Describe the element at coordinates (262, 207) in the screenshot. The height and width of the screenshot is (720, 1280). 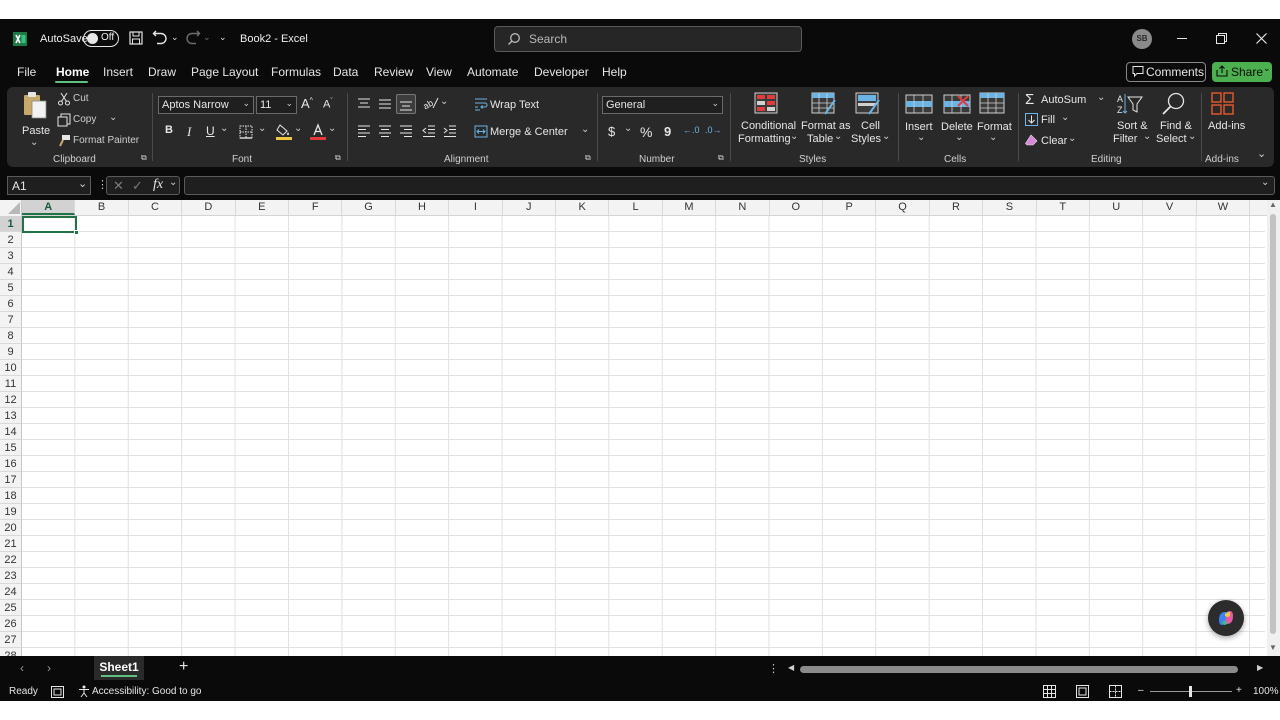
I see `column-header-e: E` at that location.